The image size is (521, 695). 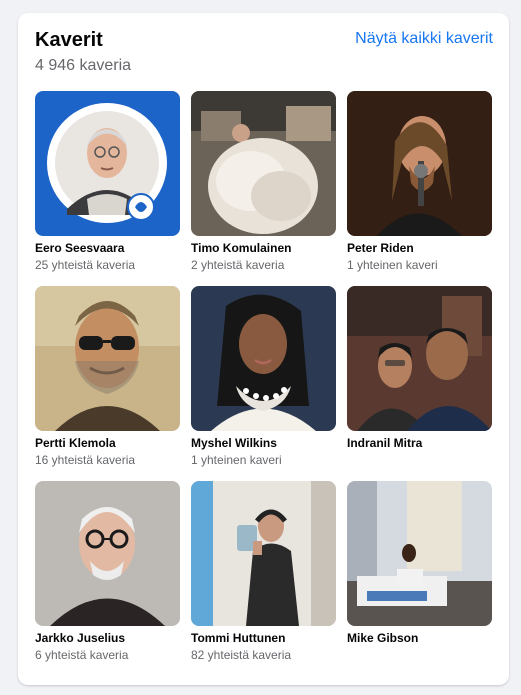 I want to click on friend-tile: Mike Gibson, so click(x=419, y=578).